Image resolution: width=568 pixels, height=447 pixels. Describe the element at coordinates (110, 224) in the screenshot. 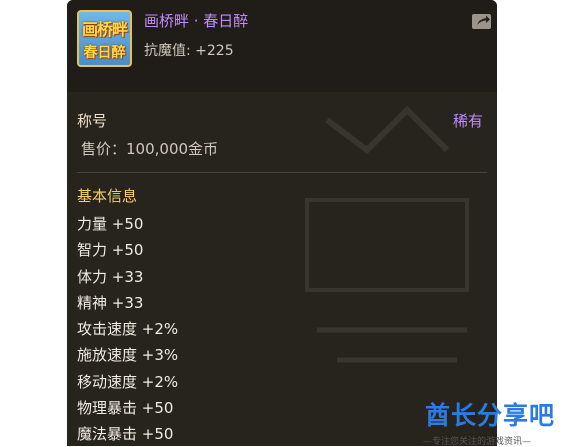

I see `stat-row: 力量 +50` at that location.